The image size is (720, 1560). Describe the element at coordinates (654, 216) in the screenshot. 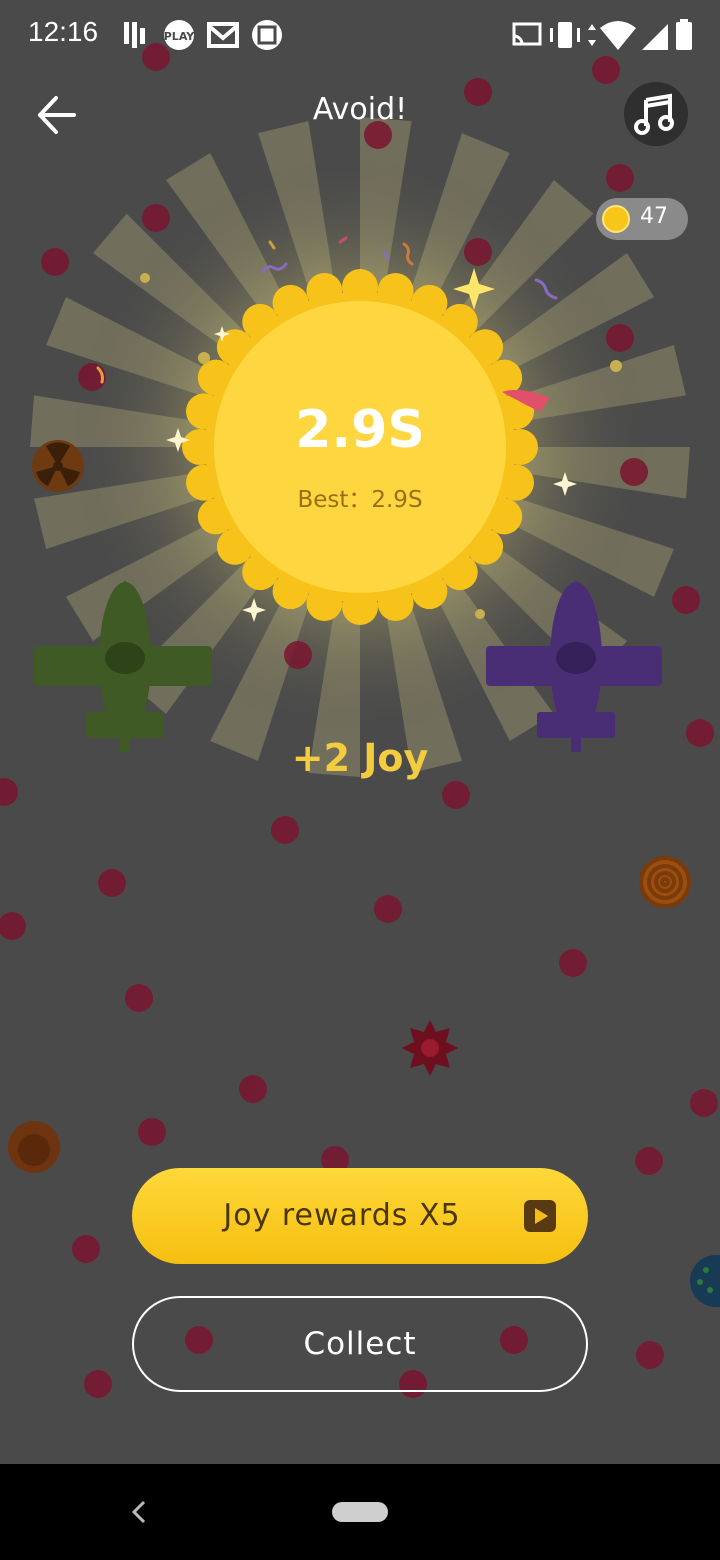

I see `coin-count: 47` at that location.